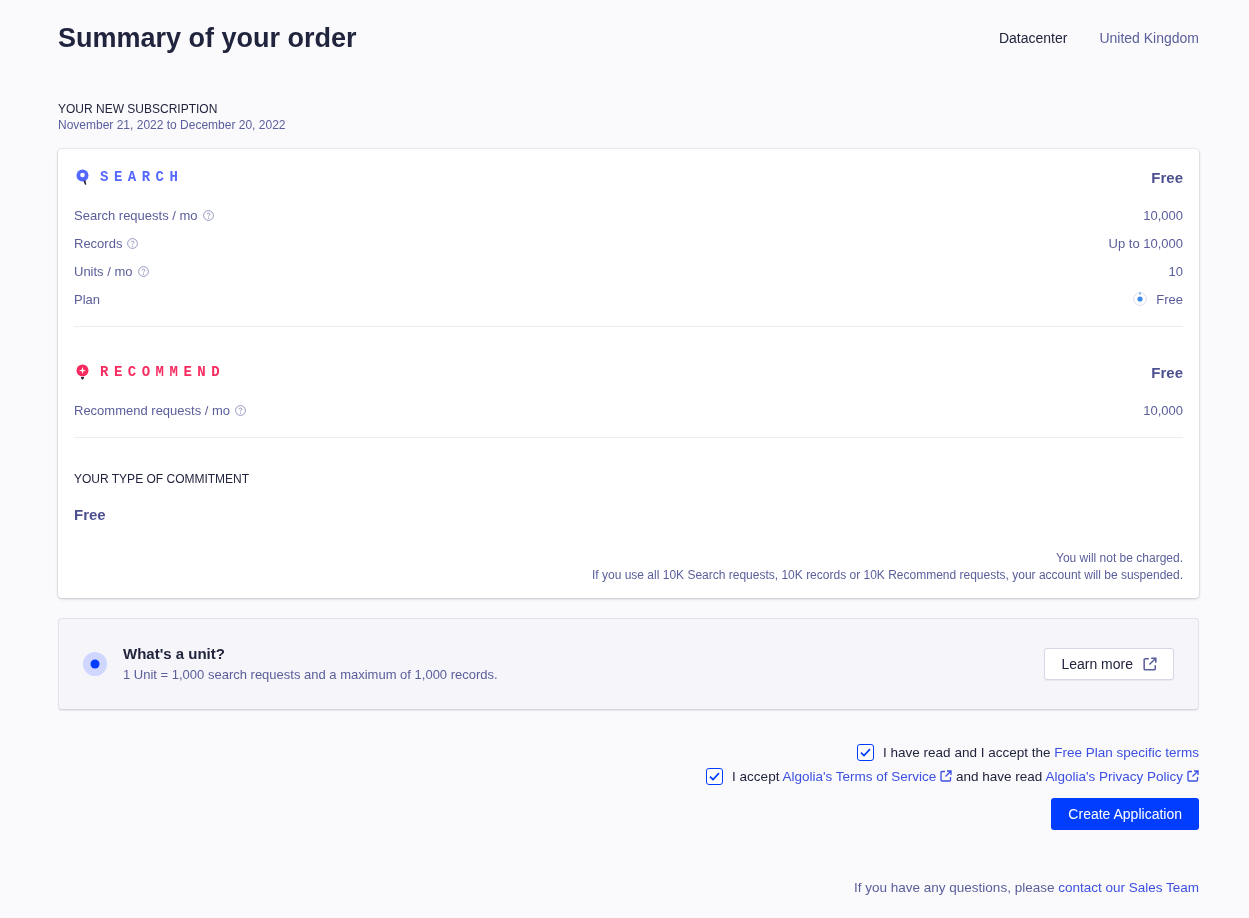 The width and height of the screenshot is (1249, 918). I want to click on terms-text: I accept Algolia's Terms of Service and have read Algolia's Privacy Policy, so click(965, 776).